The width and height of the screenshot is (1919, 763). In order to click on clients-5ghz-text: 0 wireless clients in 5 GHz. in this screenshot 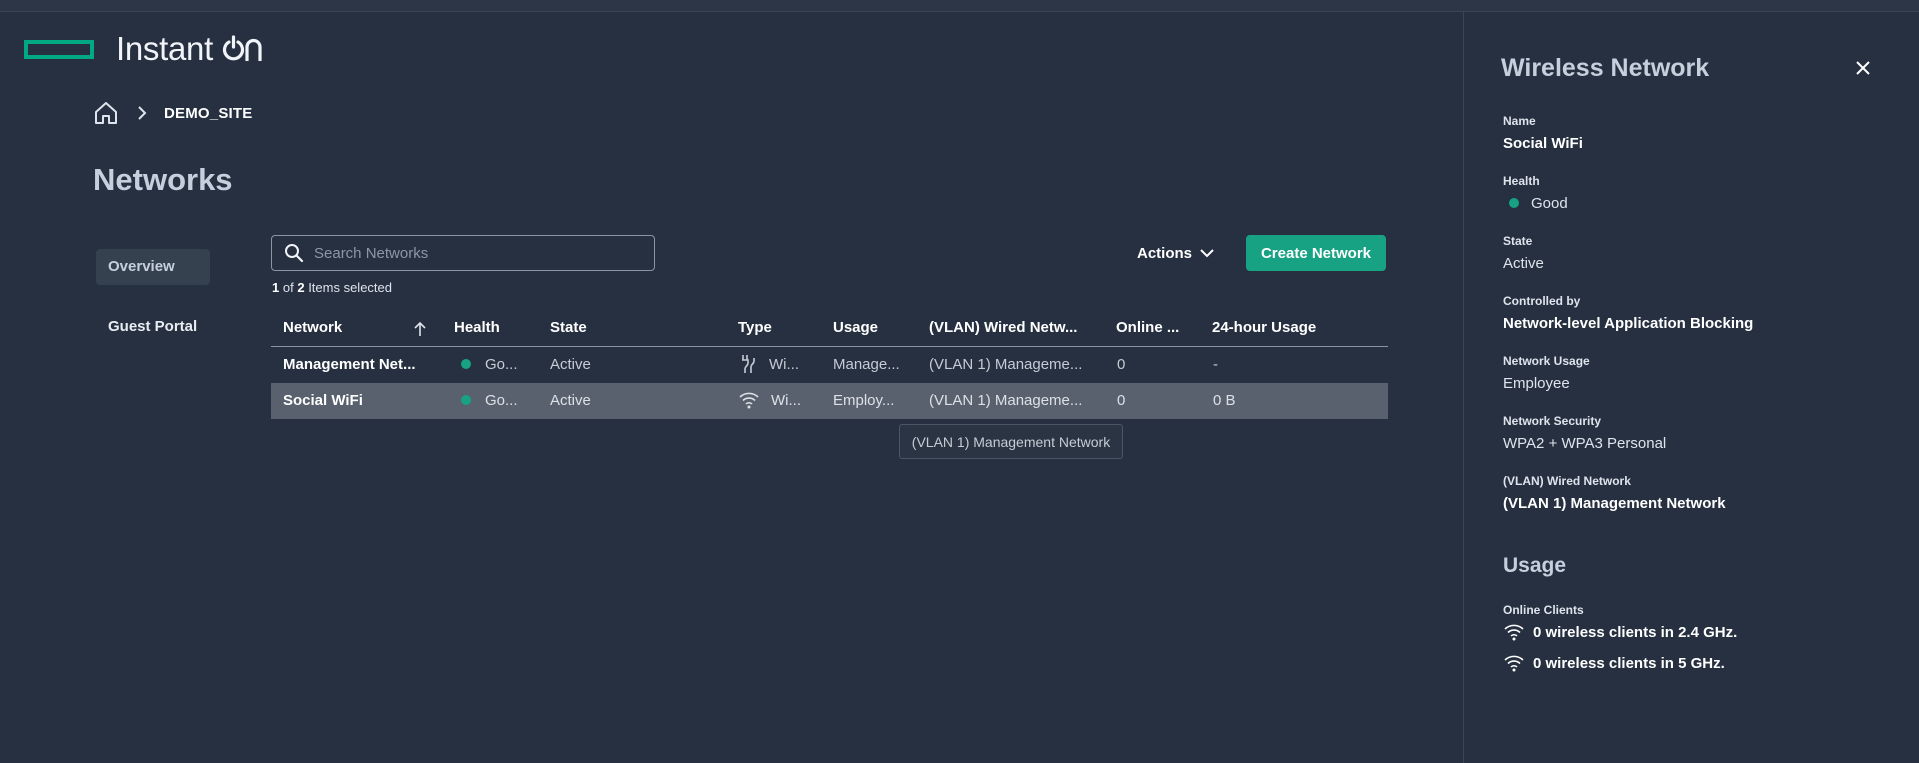, I will do `click(1629, 663)`.